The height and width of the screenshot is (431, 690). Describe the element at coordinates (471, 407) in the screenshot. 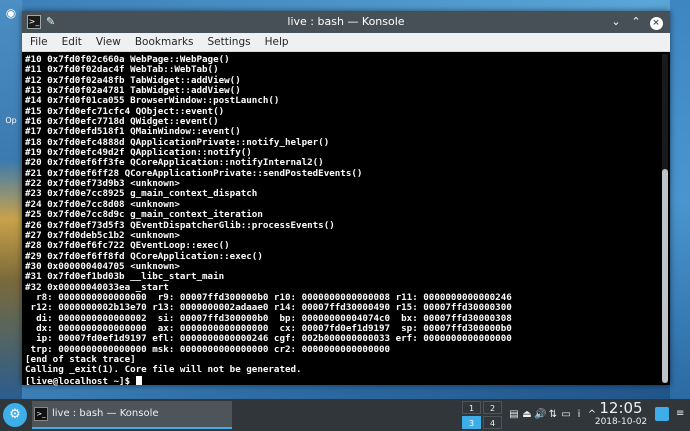

I see `pager-desktop-1: 1` at that location.